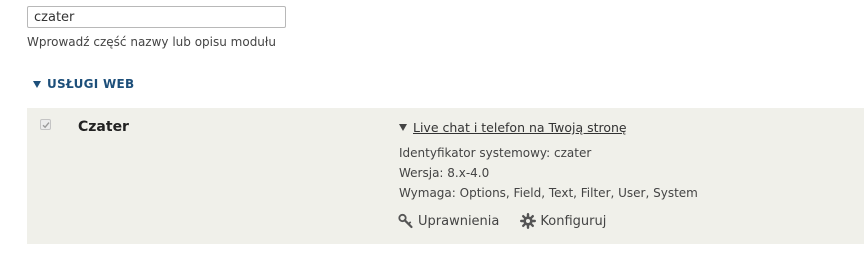 The width and height of the screenshot is (864, 274). Describe the element at coordinates (91, 84) in the screenshot. I see `section-title: USŁUGI WEB` at that location.